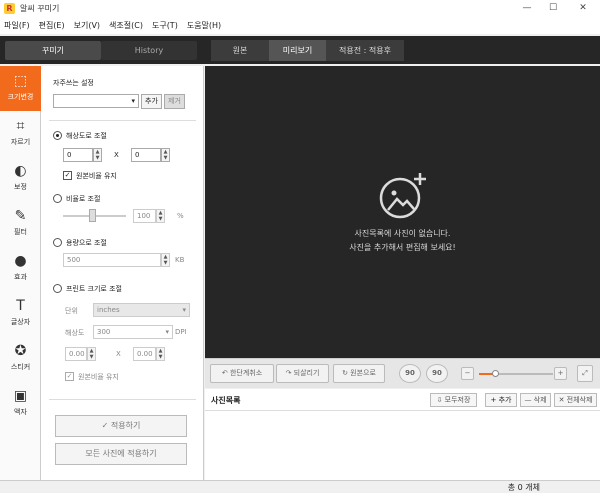 Image resolution: width=600 pixels, height=493 pixels. I want to click on photo-list-title: 사진목록, so click(226, 400).